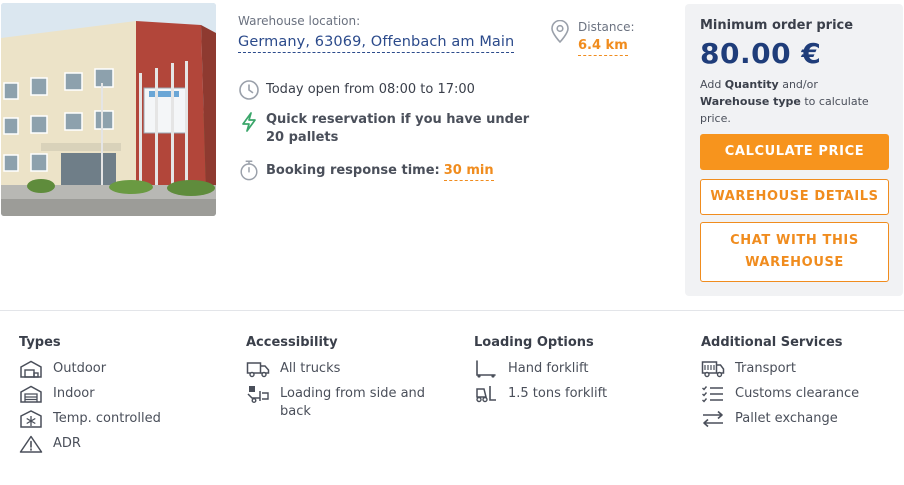  What do you see at coordinates (606, 27) in the screenshot?
I see `distance-label: Distance:` at bounding box center [606, 27].